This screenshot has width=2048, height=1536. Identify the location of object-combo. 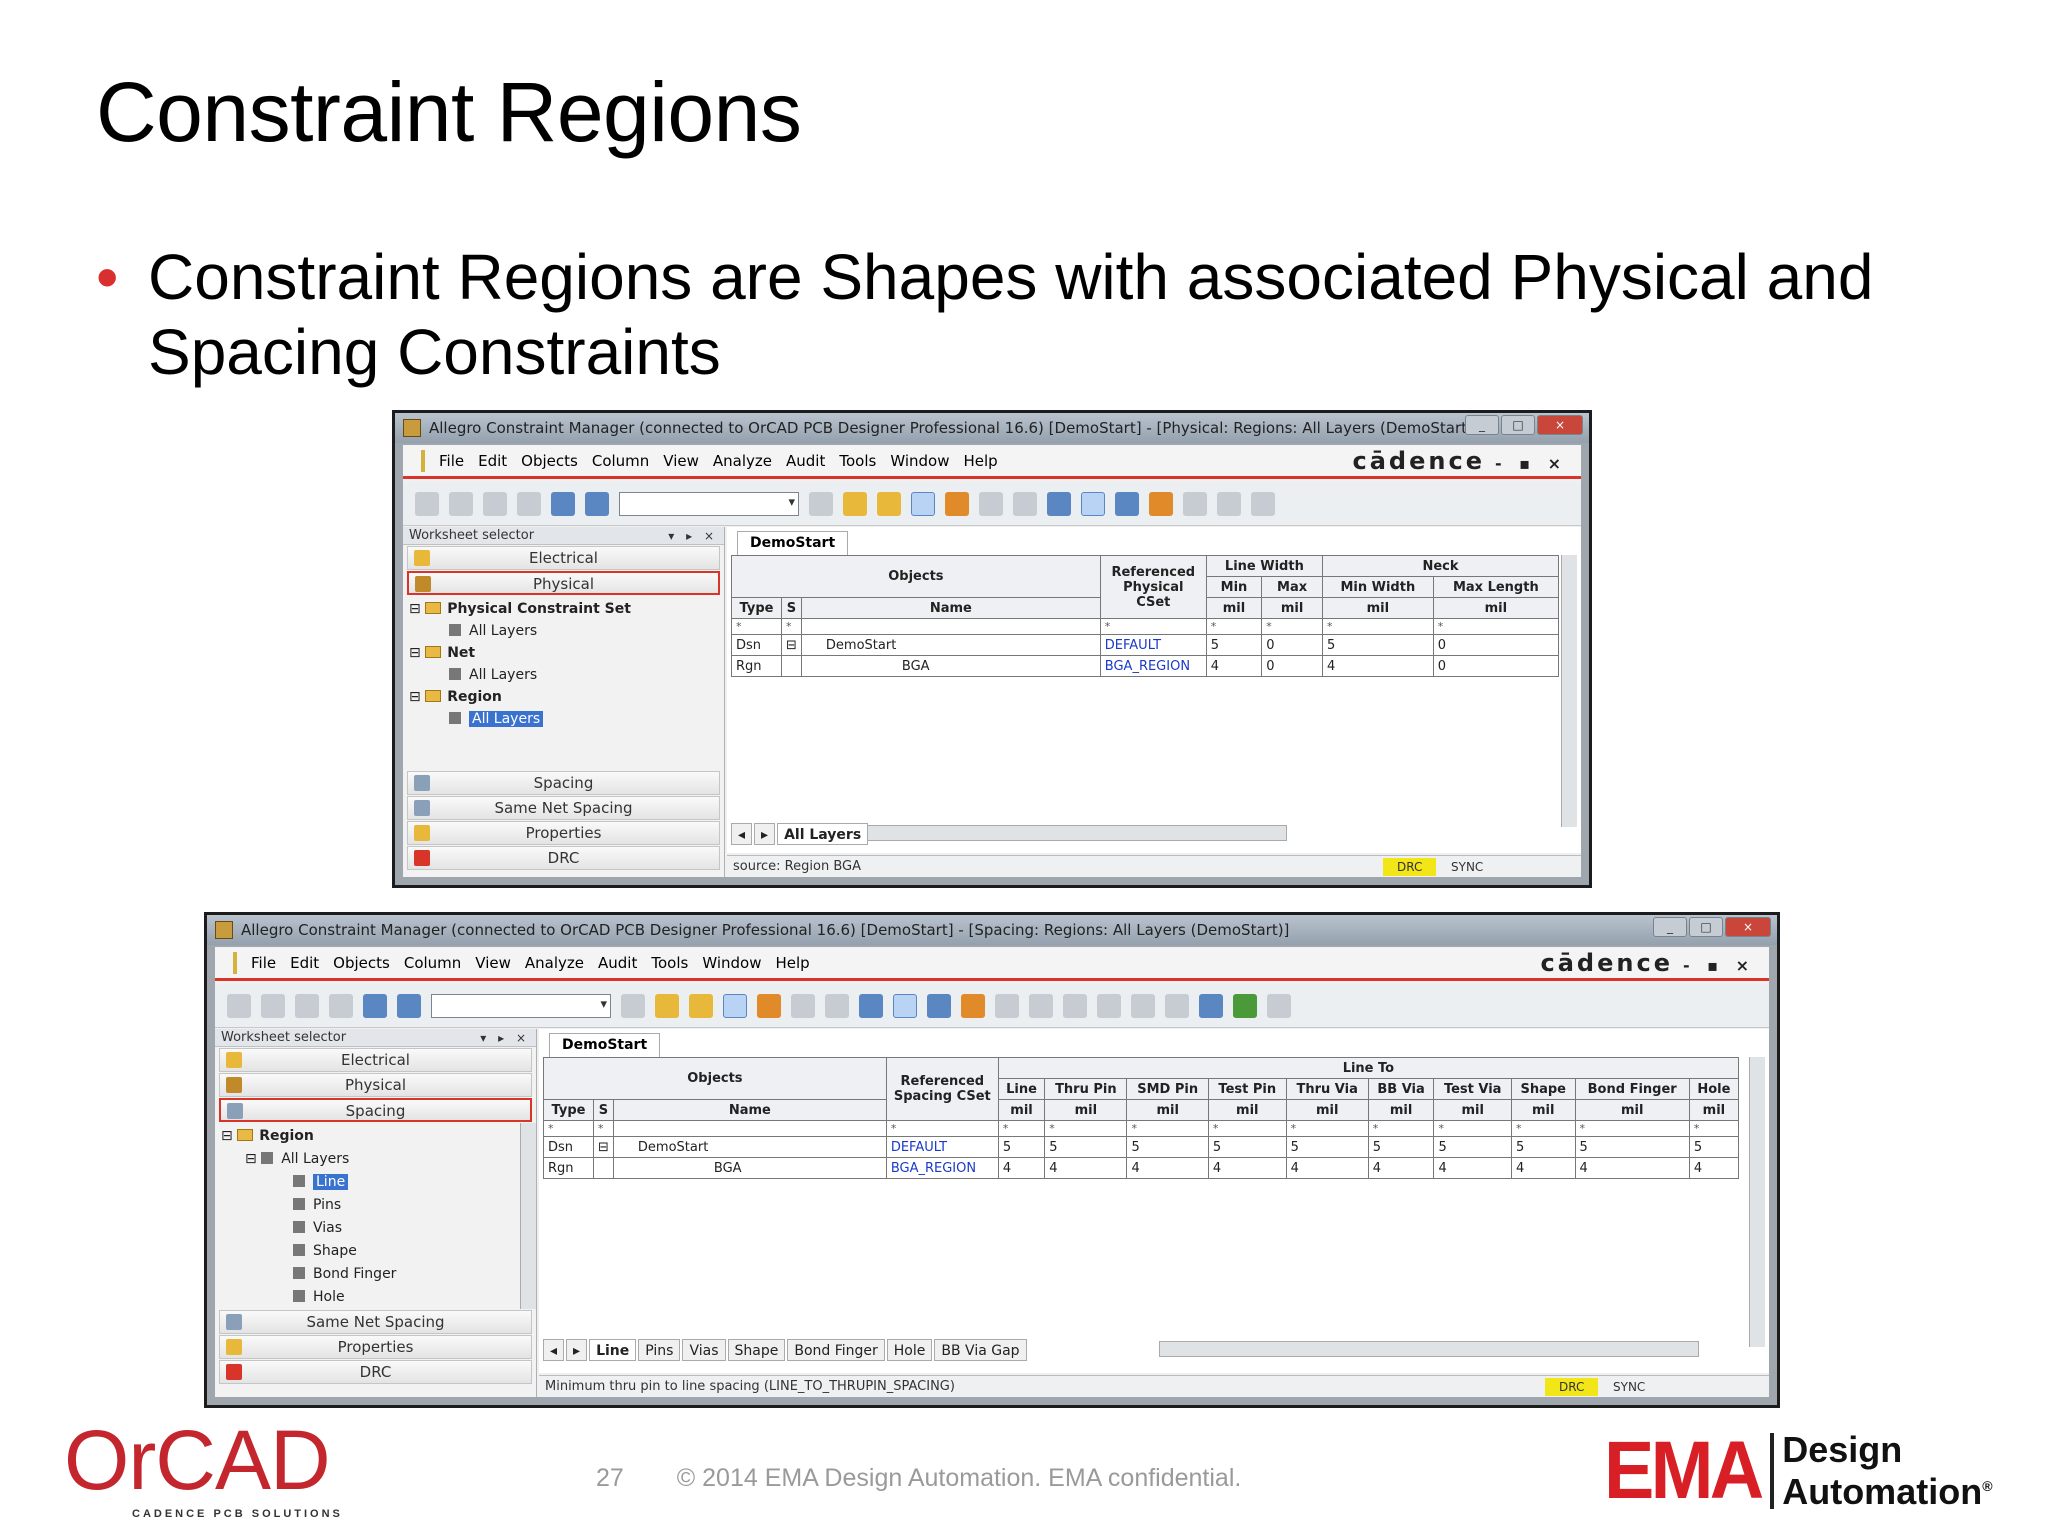
(521, 1005).